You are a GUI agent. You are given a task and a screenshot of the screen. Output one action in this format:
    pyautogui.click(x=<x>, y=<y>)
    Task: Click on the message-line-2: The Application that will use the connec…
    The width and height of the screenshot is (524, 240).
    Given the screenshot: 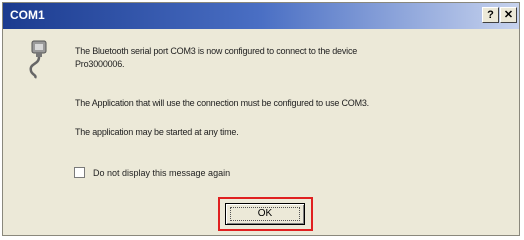 What is the action you would take?
    pyautogui.click(x=222, y=103)
    